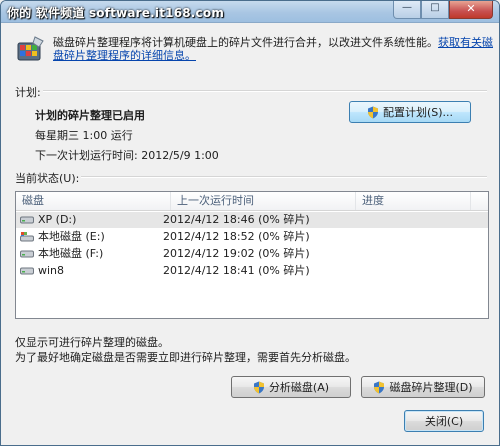  I want to click on current-status-label: 当前状态(U):, so click(47, 178).